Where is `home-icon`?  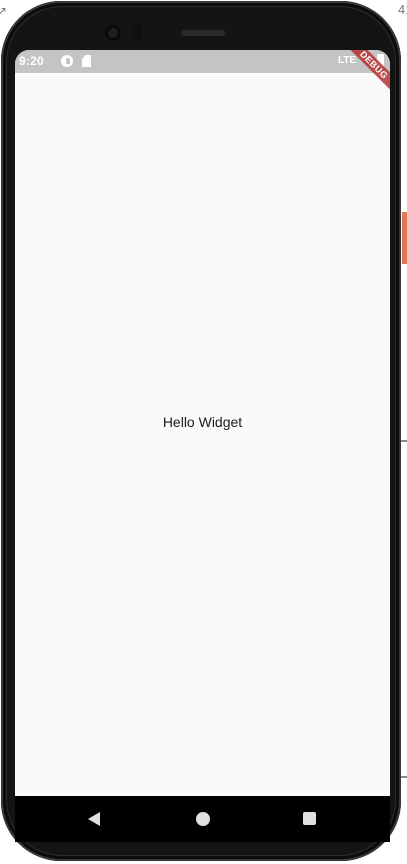 home-icon is located at coordinates (203, 819).